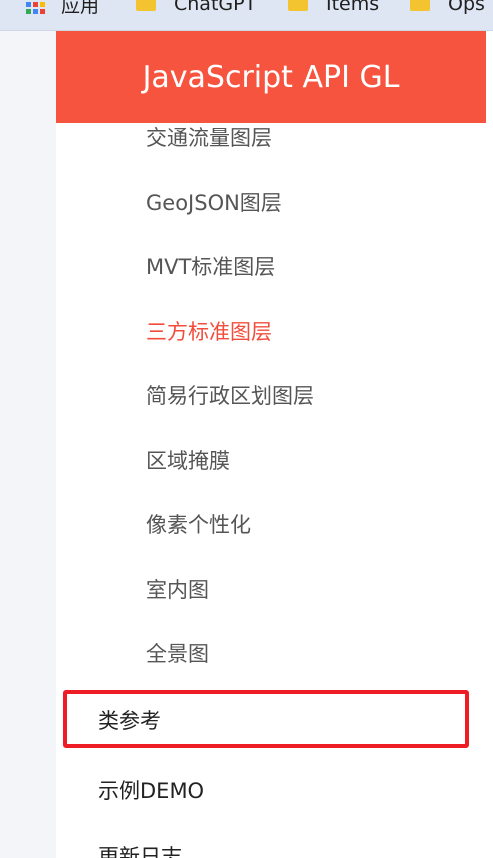 Image resolution: width=493 pixels, height=858 pixels. What do you see at coordinates (177, 590) in the screenshot?
I see `nav-item-indoor-map: 室内图` at bounding box center [177, 590].